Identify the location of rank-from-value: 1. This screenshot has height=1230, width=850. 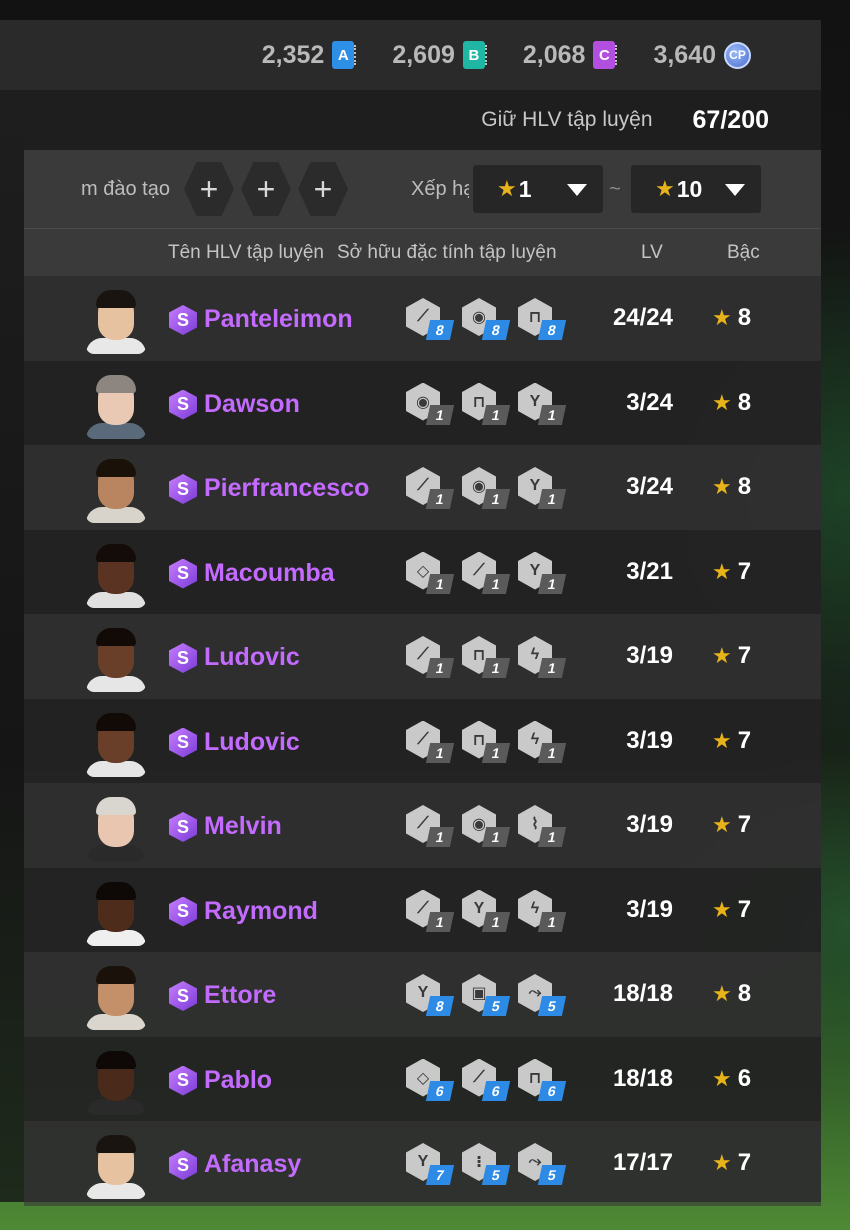
(525, 188).